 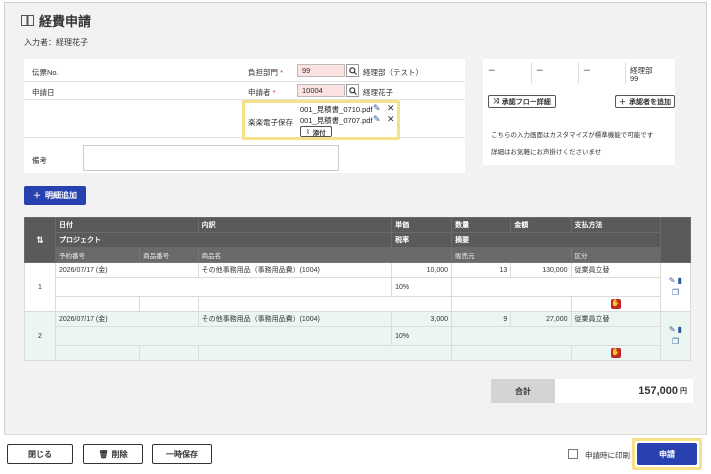 What do you see at coordinates (262, 92) in the screenshot?
I see `applicant-label: 申請者 *` at bounding box center [262, 92].